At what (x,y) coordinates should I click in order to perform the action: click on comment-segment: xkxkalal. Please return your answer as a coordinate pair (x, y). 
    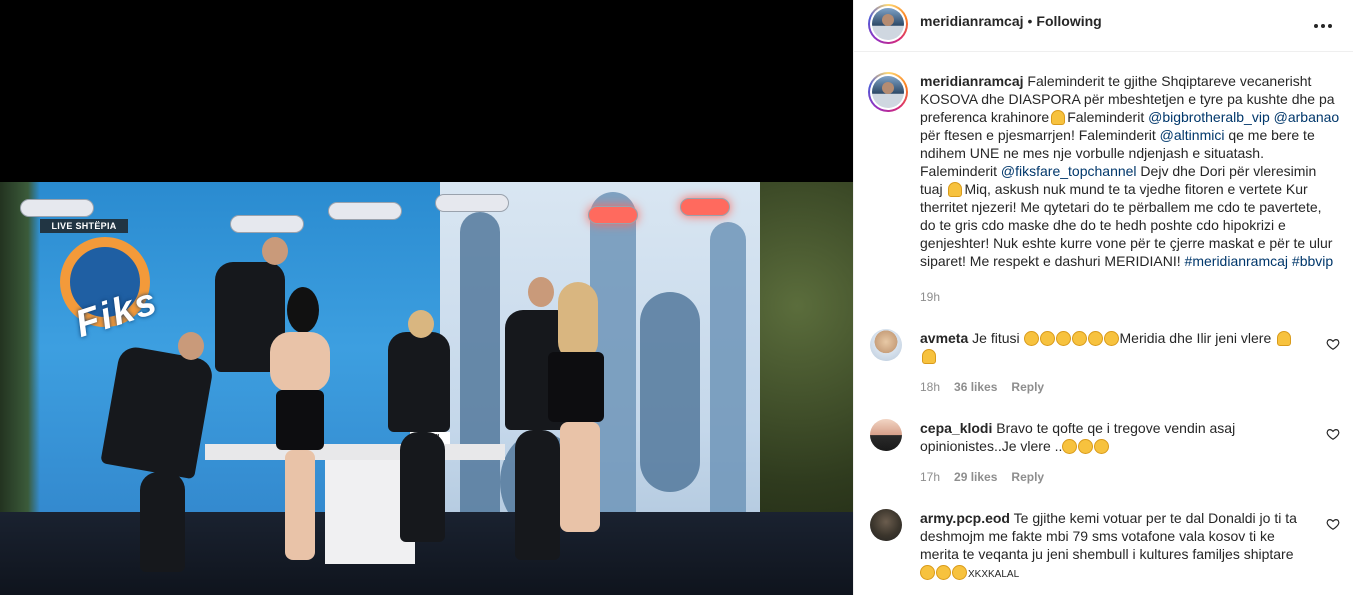
    Looking at the image, I should click on (994, 574).